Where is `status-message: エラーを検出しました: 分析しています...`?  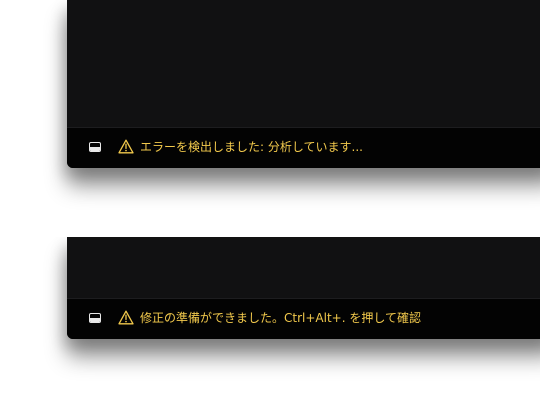
status-message: エラーを検出しました: 分析しています... is located at coordinates (251, 147).